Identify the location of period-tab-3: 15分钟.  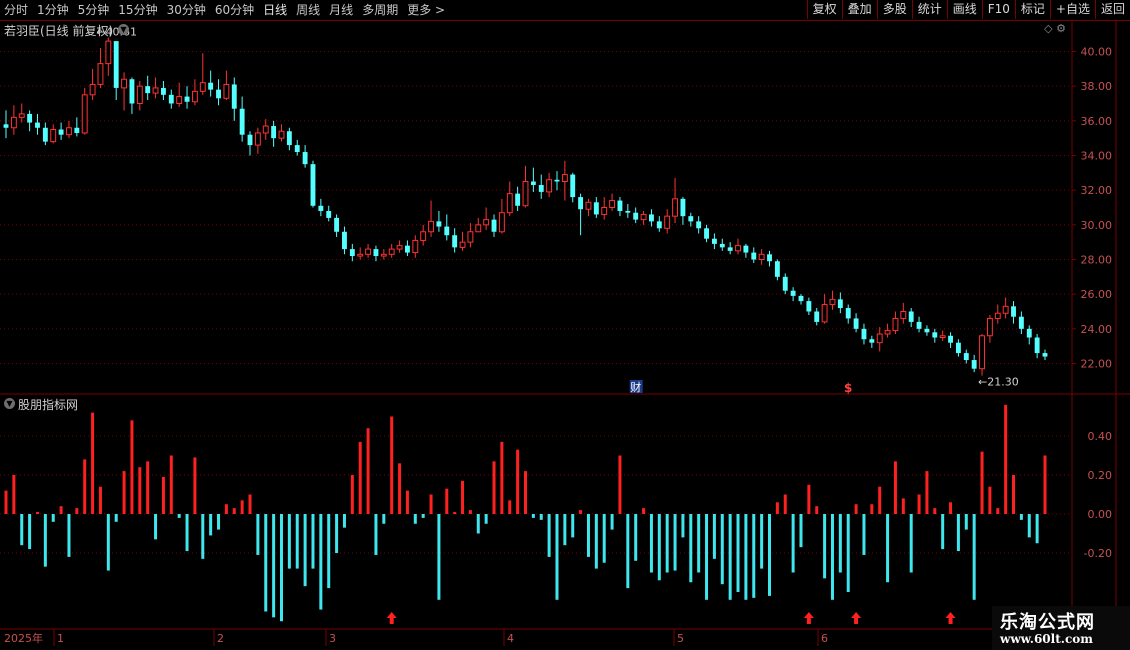
(138, 10).